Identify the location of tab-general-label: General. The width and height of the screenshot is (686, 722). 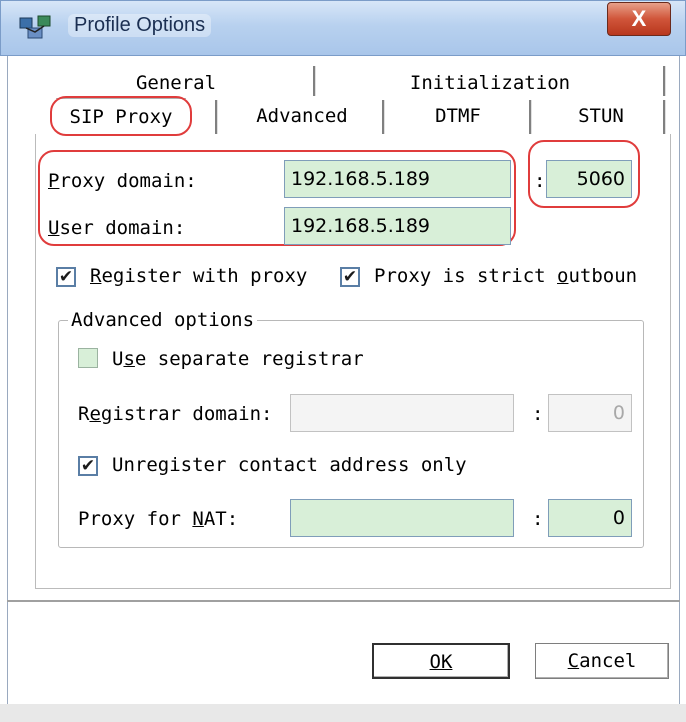
(176, 83).